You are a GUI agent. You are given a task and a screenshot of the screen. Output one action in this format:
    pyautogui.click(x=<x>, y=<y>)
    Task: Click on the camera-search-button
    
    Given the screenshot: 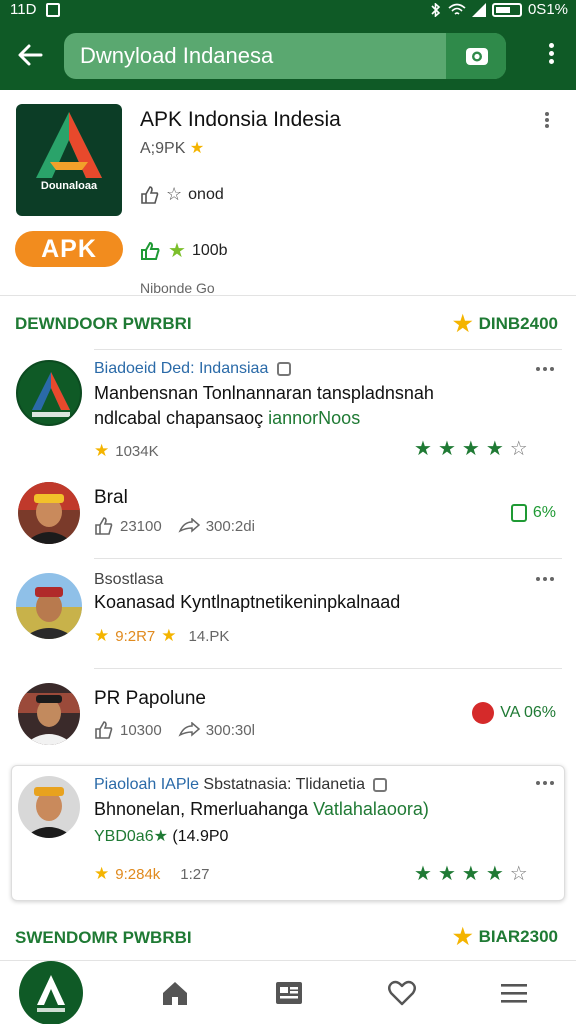 What is the action you would take?
    pyautogui.click(x=476, y=56)
    